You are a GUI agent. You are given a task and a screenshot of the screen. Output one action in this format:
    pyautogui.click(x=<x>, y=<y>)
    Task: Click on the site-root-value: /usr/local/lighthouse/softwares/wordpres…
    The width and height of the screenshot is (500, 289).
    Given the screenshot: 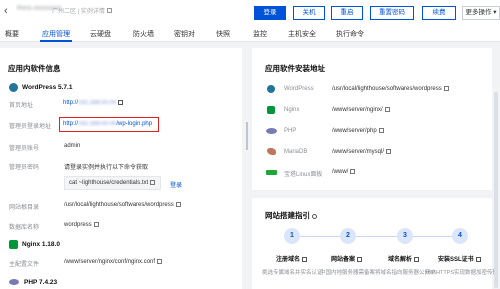 What is the action you would take?
    pyautogui.click(x=122, y=205)
    